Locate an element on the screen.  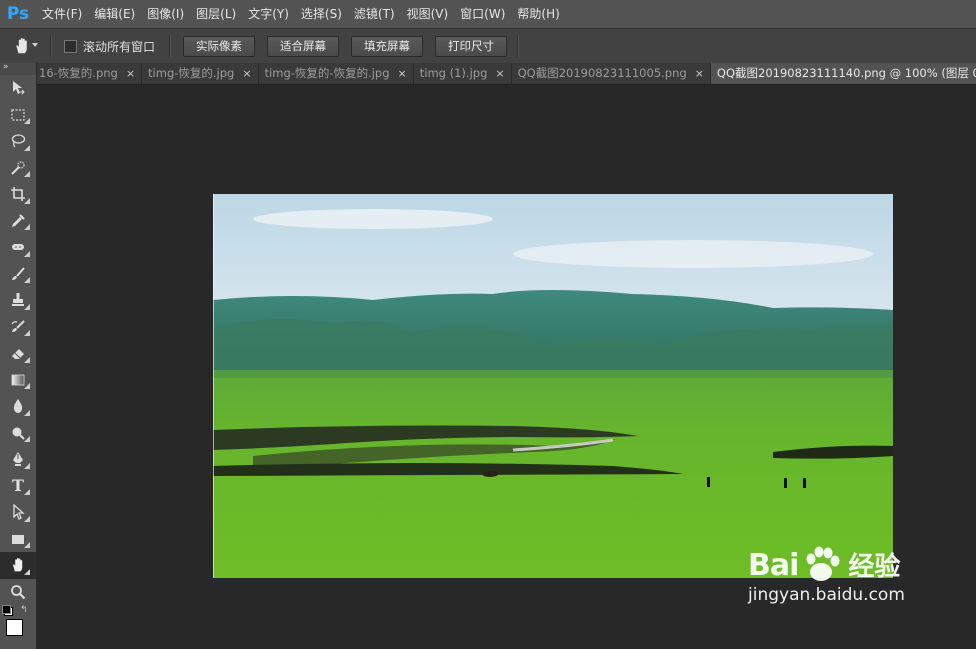
history-brush-tool is located at coordinates (18, 327).